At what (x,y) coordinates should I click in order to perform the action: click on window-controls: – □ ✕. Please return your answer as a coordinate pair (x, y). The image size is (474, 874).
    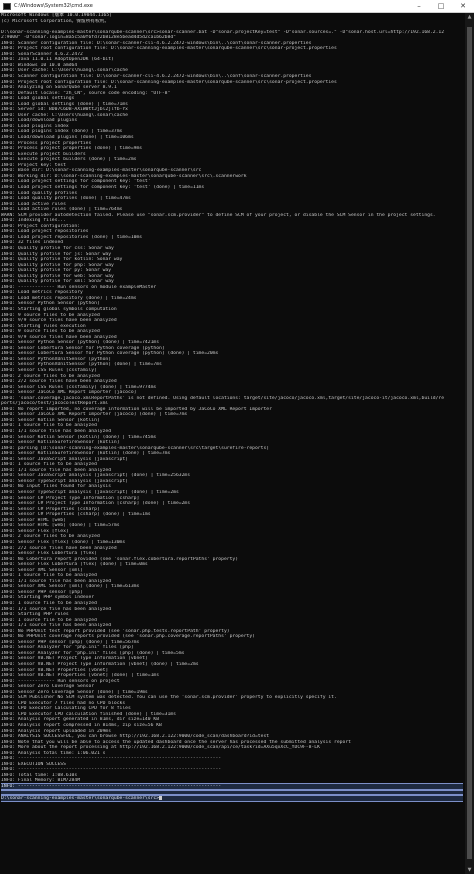
    Looking at the image, I should click on (441, 6).